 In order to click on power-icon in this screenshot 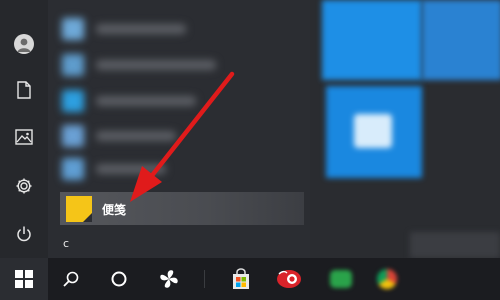, I will do `click(24, 234)`.